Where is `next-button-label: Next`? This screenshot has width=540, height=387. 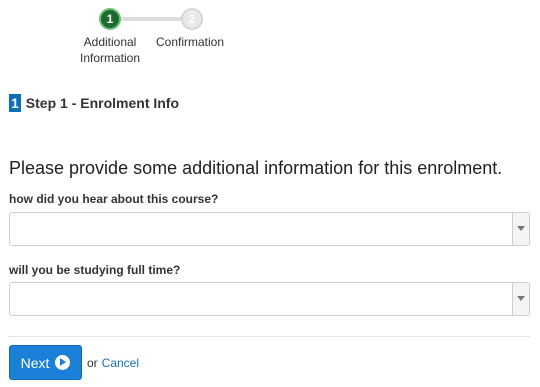 next-button-label: Next is located at coordinates (35, 362).